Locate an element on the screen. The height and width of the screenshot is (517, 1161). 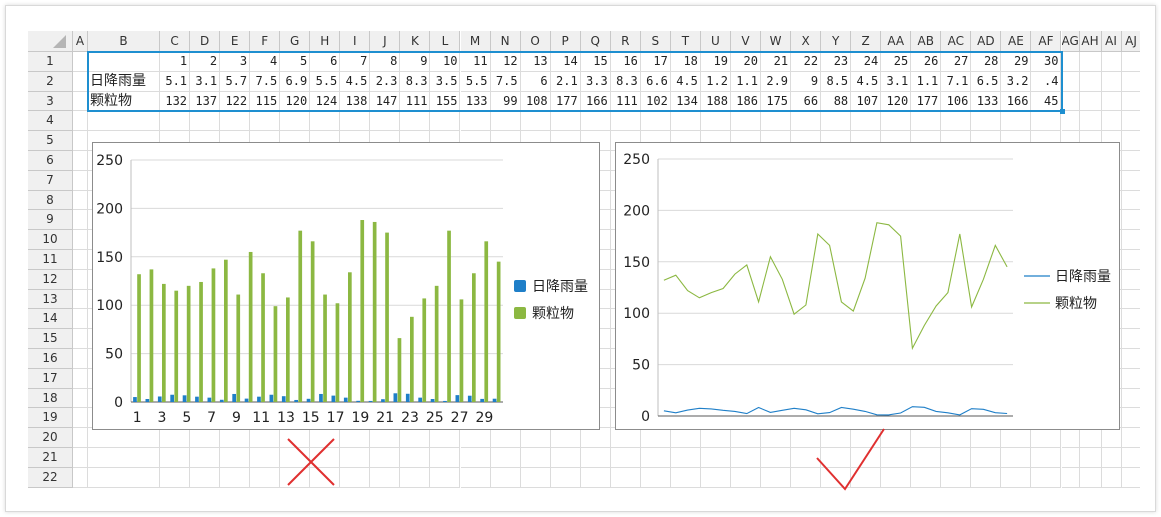
column-header: Z is located at coordinates (866, 41).